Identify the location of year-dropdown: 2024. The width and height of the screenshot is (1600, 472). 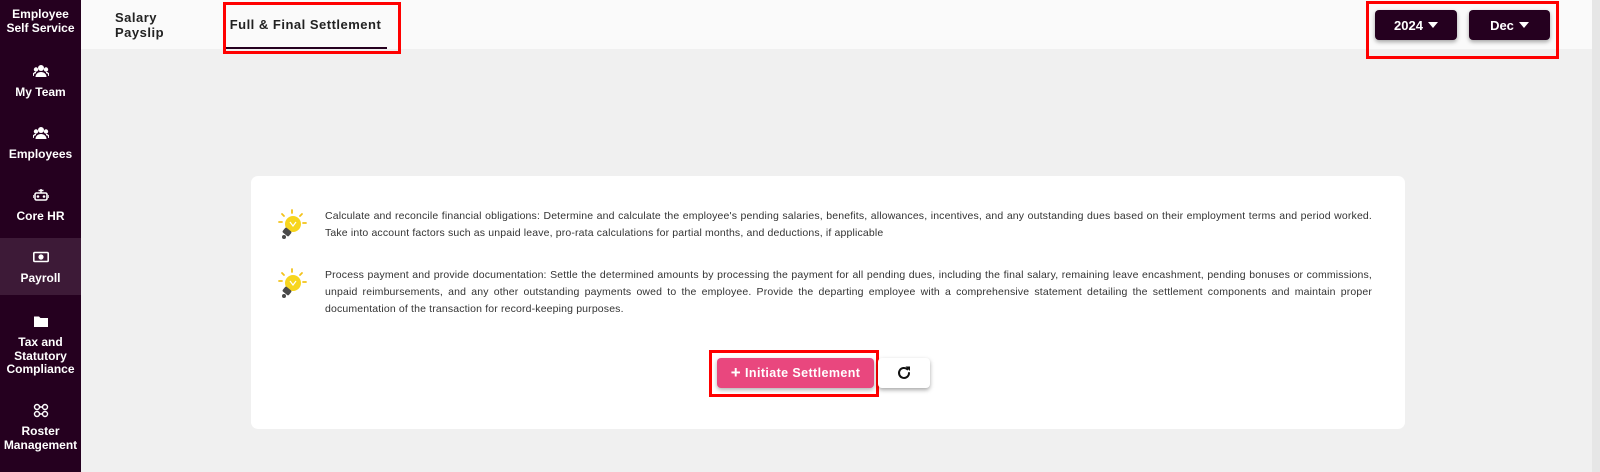
(1416, 25).